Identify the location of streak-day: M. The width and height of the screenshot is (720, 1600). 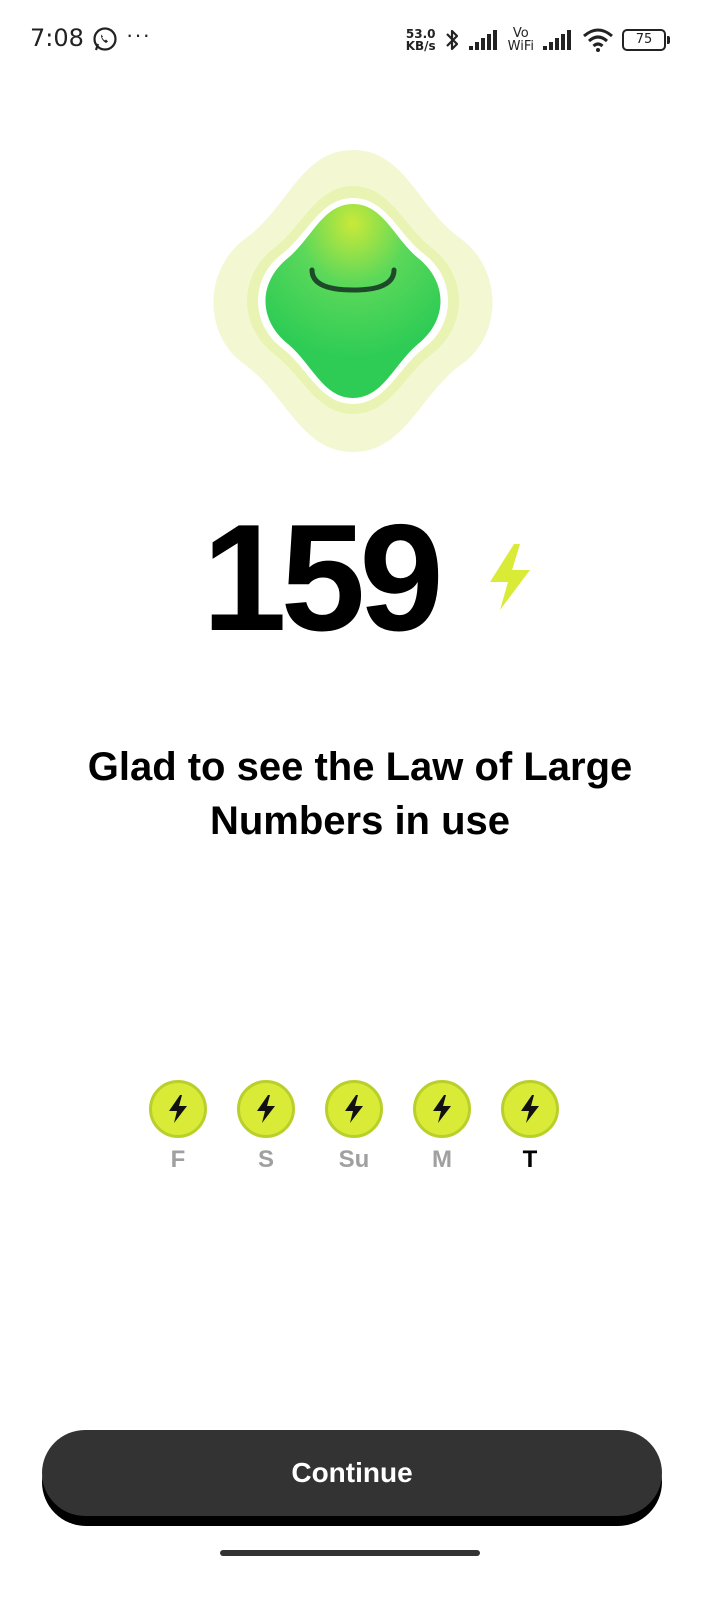
(442, 1127).